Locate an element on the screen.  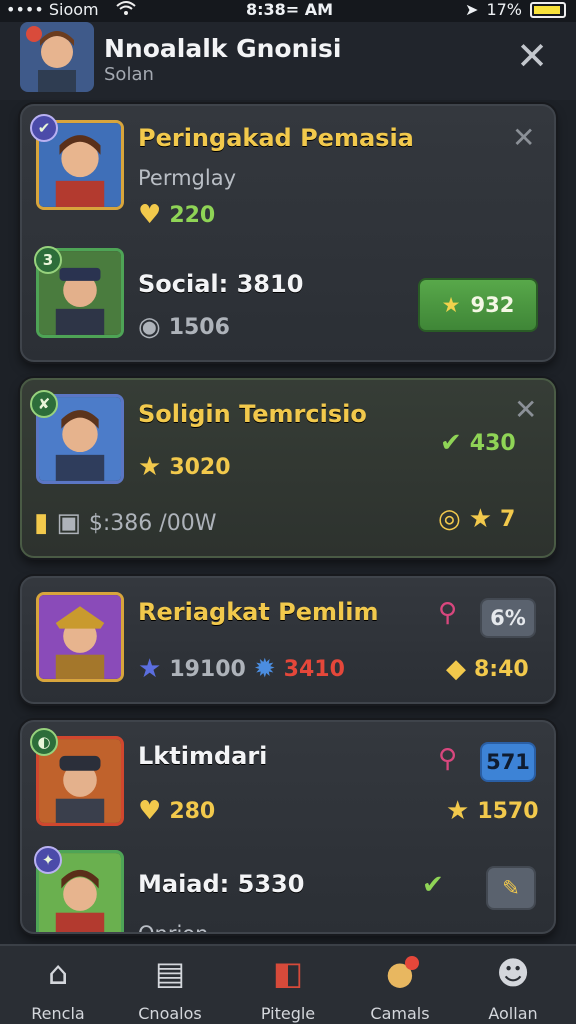
nav-label: Aollan is located at coordinates (513, 1013).